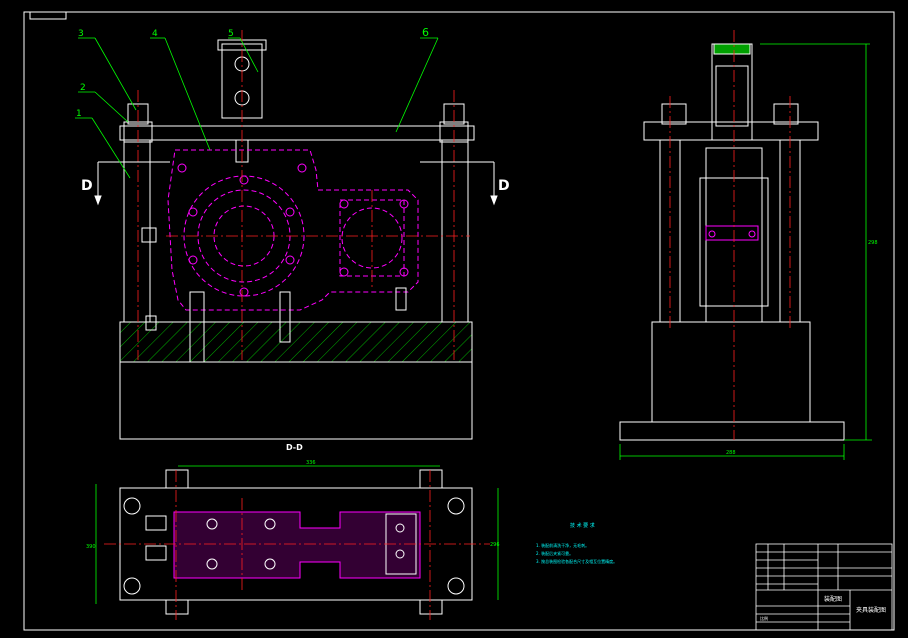  Describe the element at coordinates (824, 587) in the screenshot. I see `title-block` at that location.